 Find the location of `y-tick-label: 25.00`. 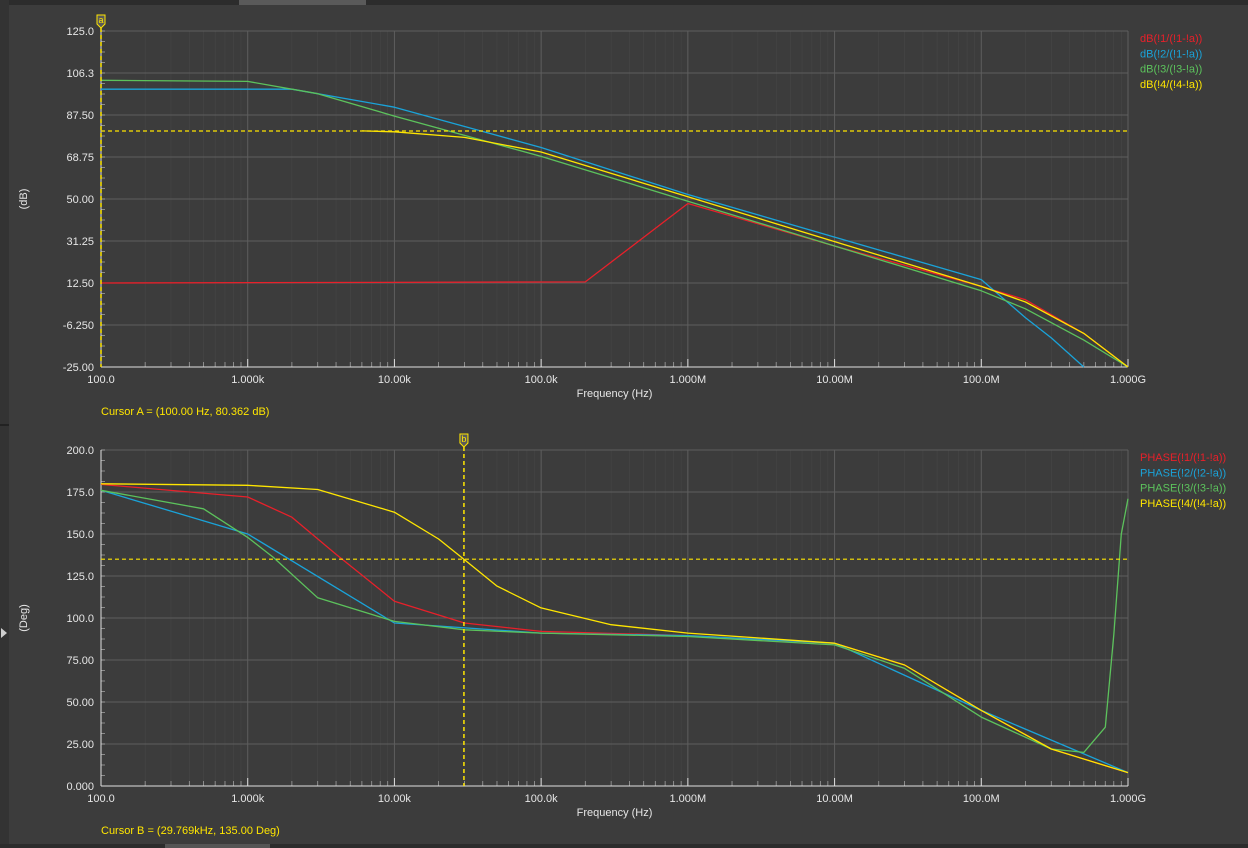

y-tick-label: 25.00 is located at coordinates (80, 745).